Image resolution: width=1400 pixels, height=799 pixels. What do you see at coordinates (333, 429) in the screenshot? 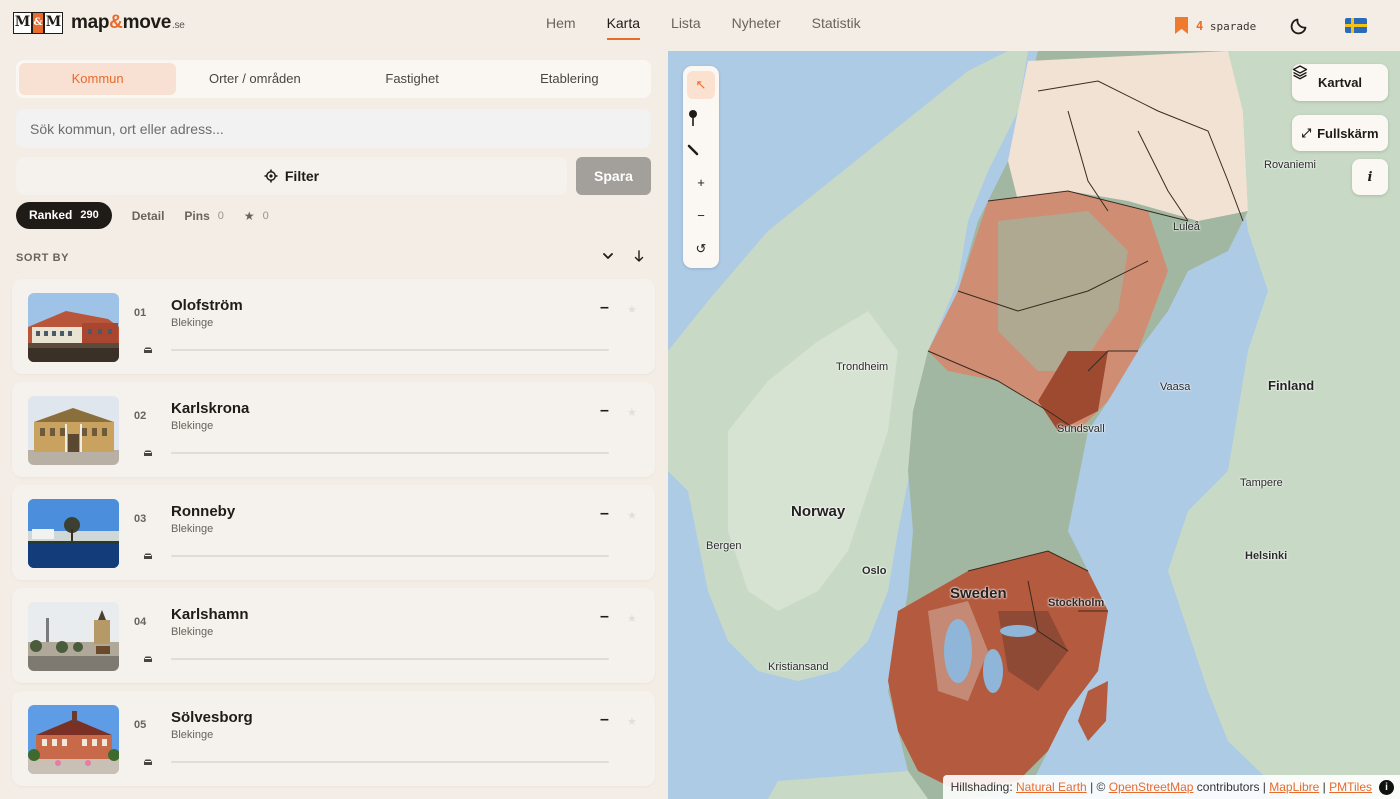
I see `list-item: 02 Karlskrona Blekinge – ★` at bounding box center [333, 429].